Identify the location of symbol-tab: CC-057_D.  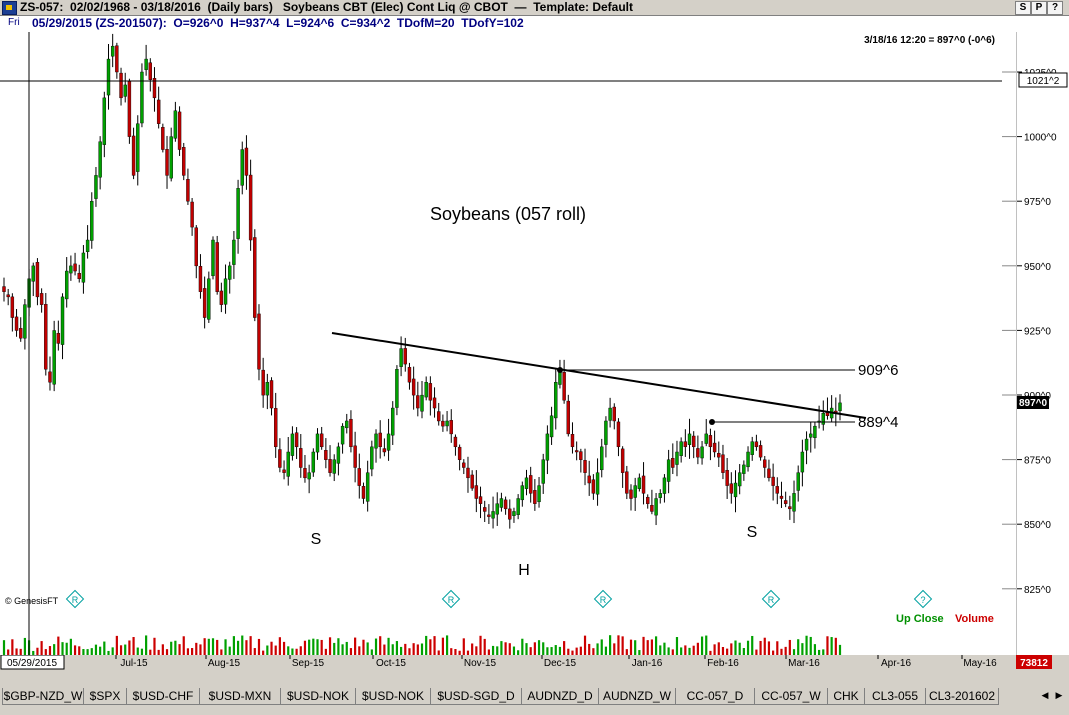
(715, 696).